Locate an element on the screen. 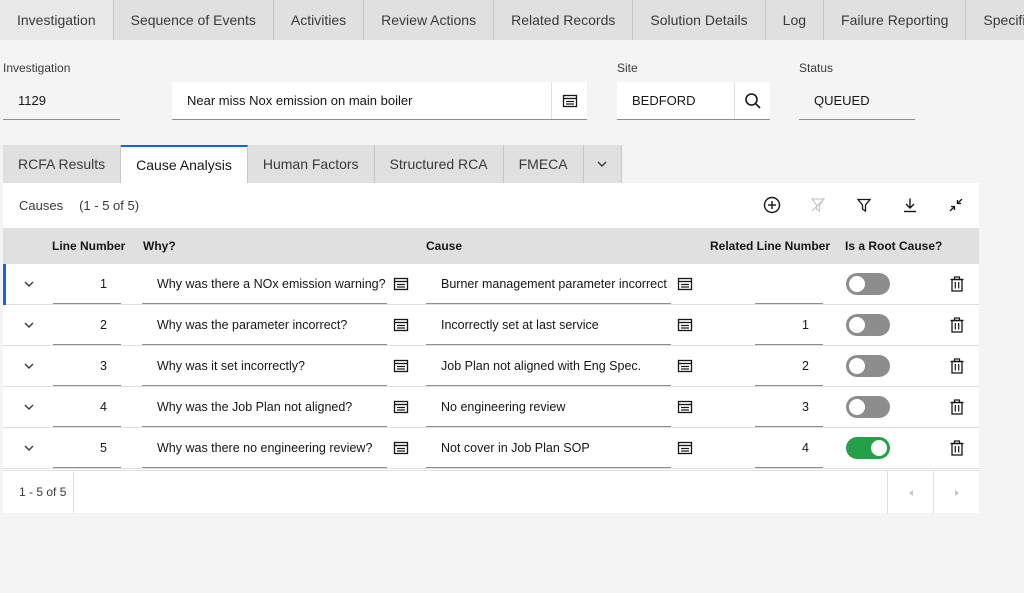  tab-cause-analysis: Cause Analysis is located at coordinates (184, 164).